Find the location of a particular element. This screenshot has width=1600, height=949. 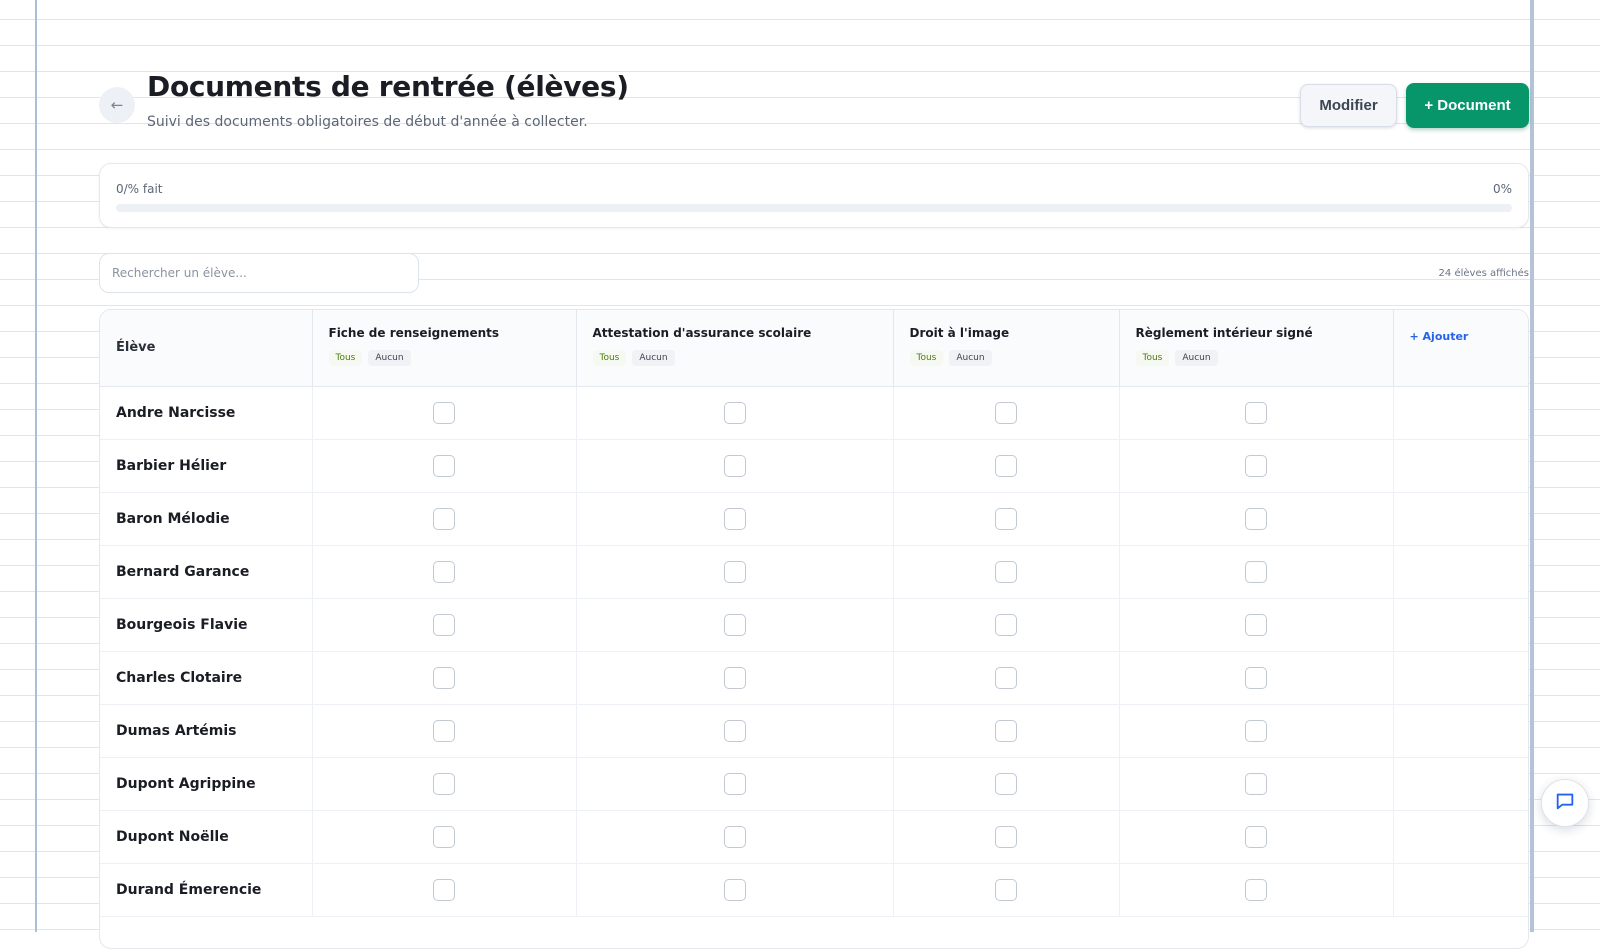

progress-percent: 0% is located at coordinates (1502, 189).